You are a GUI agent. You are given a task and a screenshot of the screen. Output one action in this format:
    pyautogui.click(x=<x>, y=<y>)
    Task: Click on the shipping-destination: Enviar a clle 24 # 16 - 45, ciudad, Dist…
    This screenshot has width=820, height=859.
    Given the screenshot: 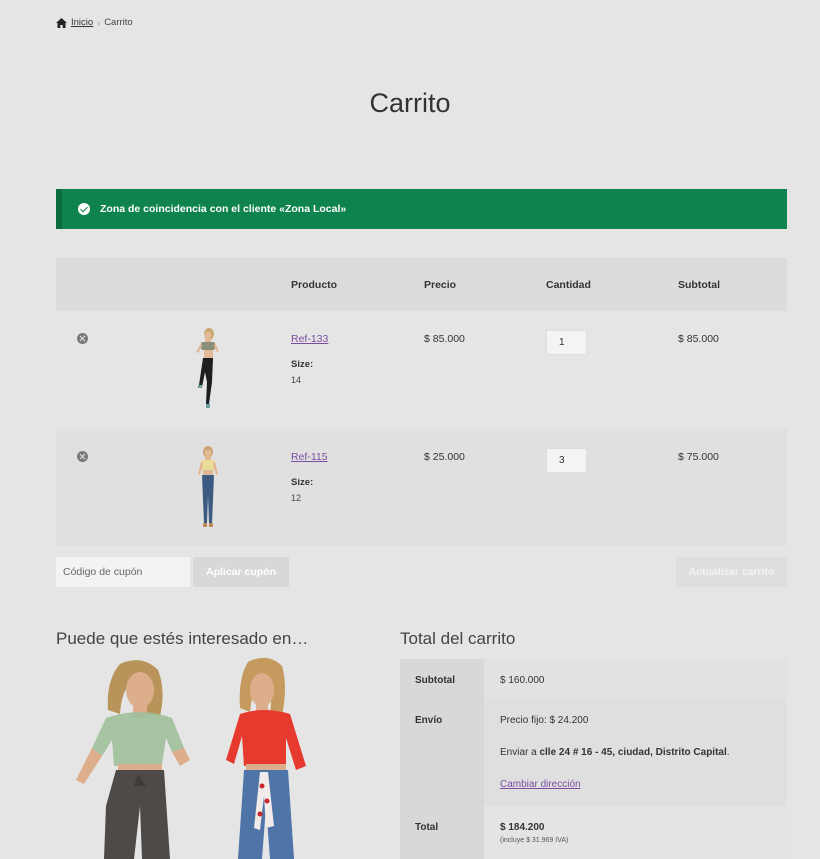 What is the action you would take?
    pyautogui.click(x=615, y=752)
    